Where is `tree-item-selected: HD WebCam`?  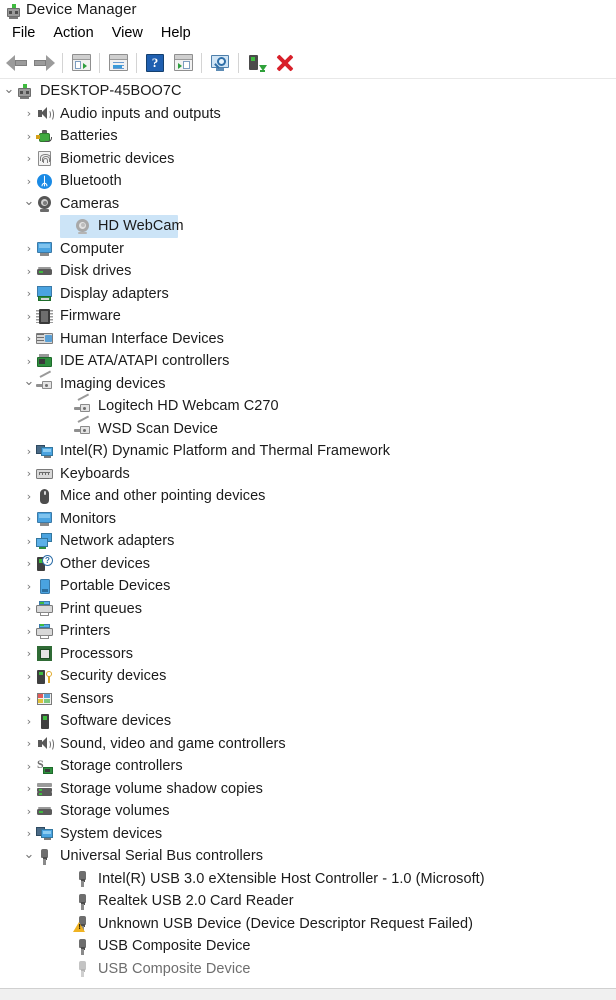 tree-item-selected: HD WebCam is located at coordinates (308, 226).